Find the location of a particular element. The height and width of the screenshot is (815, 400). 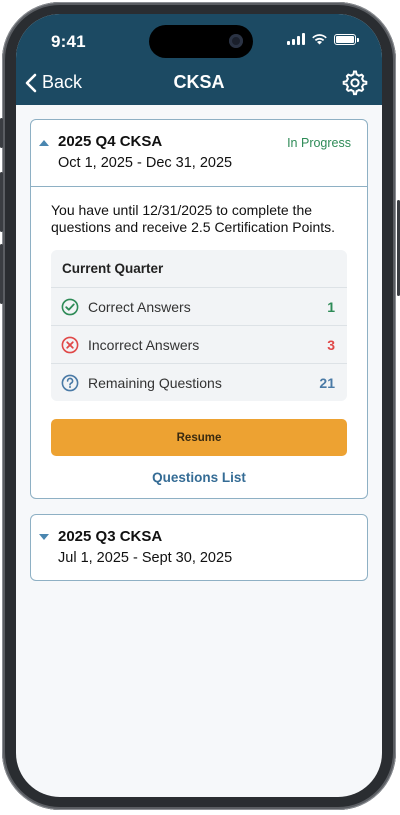

quarter-title: 2025 Q3 CKSA is located at coordinates (110, 536).